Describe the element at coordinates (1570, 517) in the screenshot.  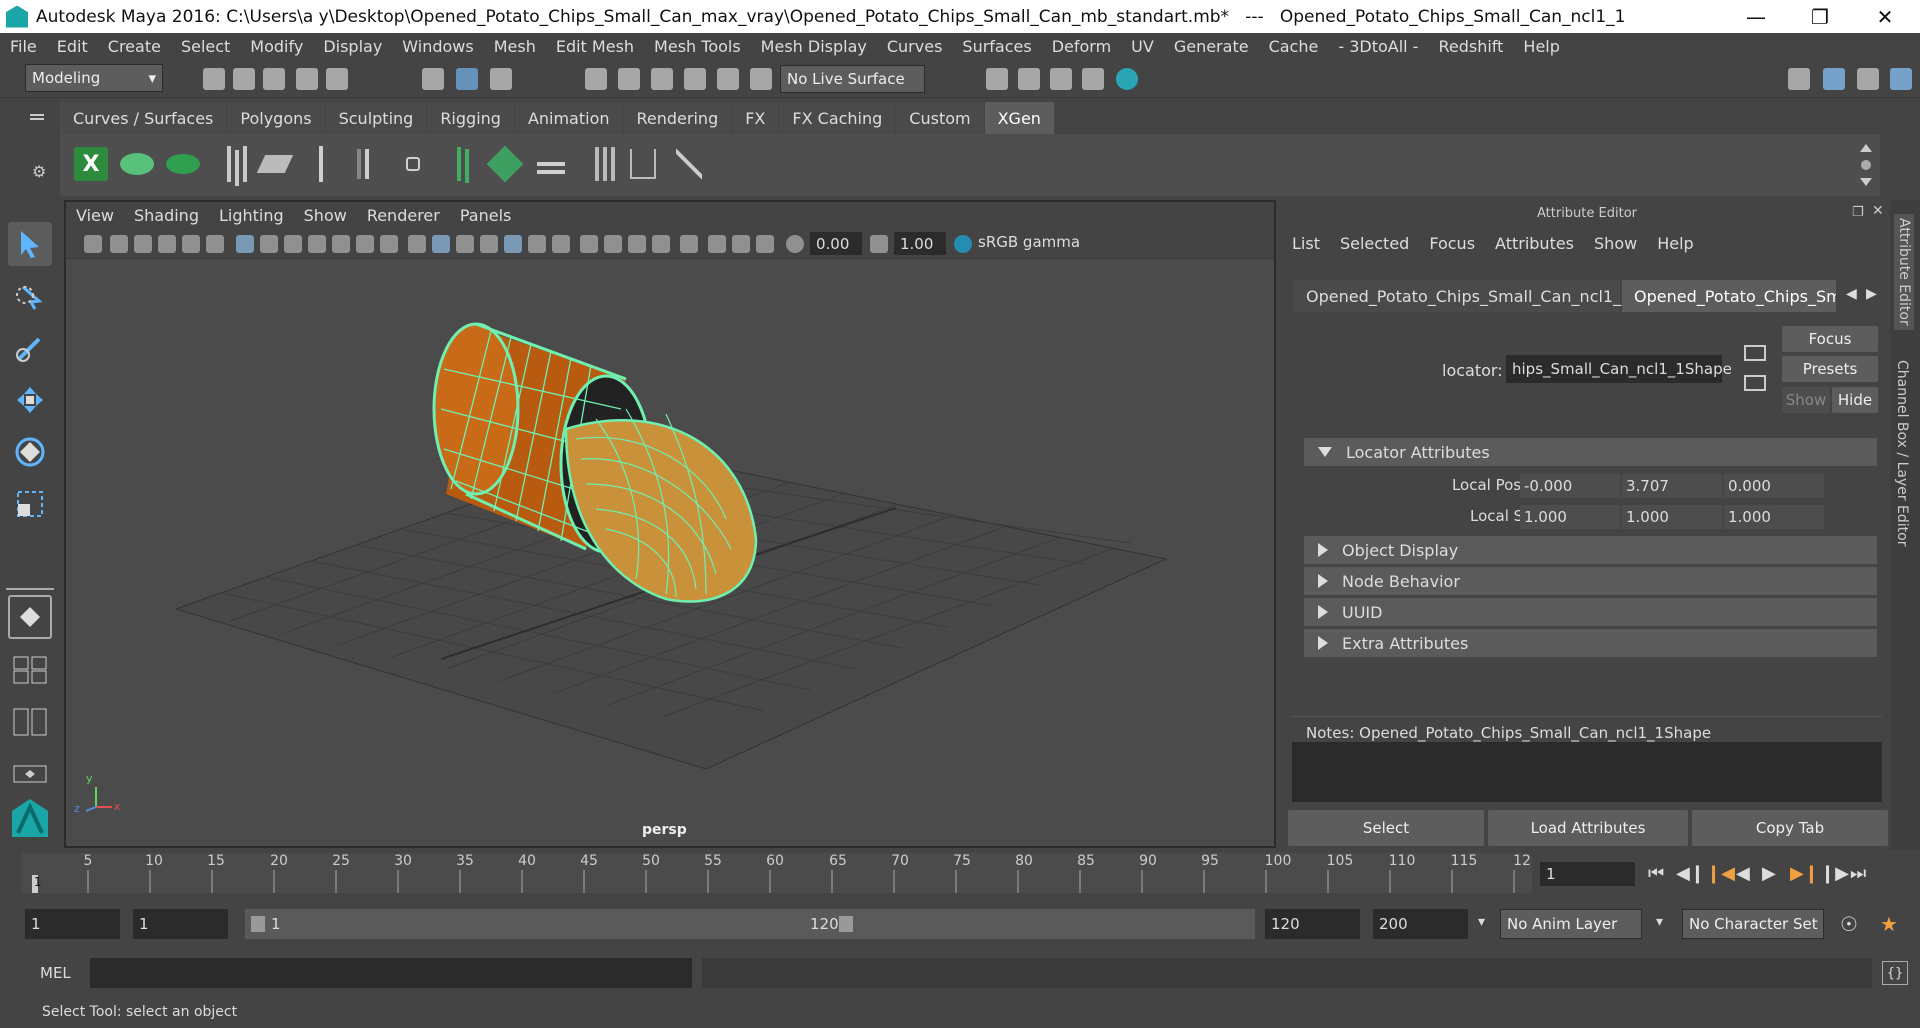
I see `local-scale-x-field: 1.000` at that location.